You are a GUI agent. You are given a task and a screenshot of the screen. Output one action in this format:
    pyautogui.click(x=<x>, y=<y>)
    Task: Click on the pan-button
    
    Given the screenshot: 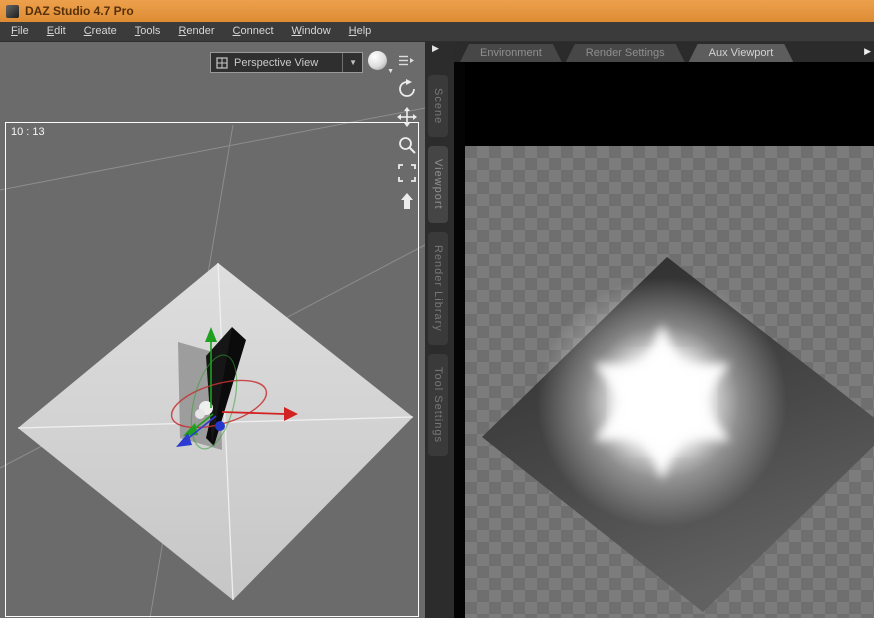 What is the action you would take?
    pyautogui.click(x=407, y=116)
    